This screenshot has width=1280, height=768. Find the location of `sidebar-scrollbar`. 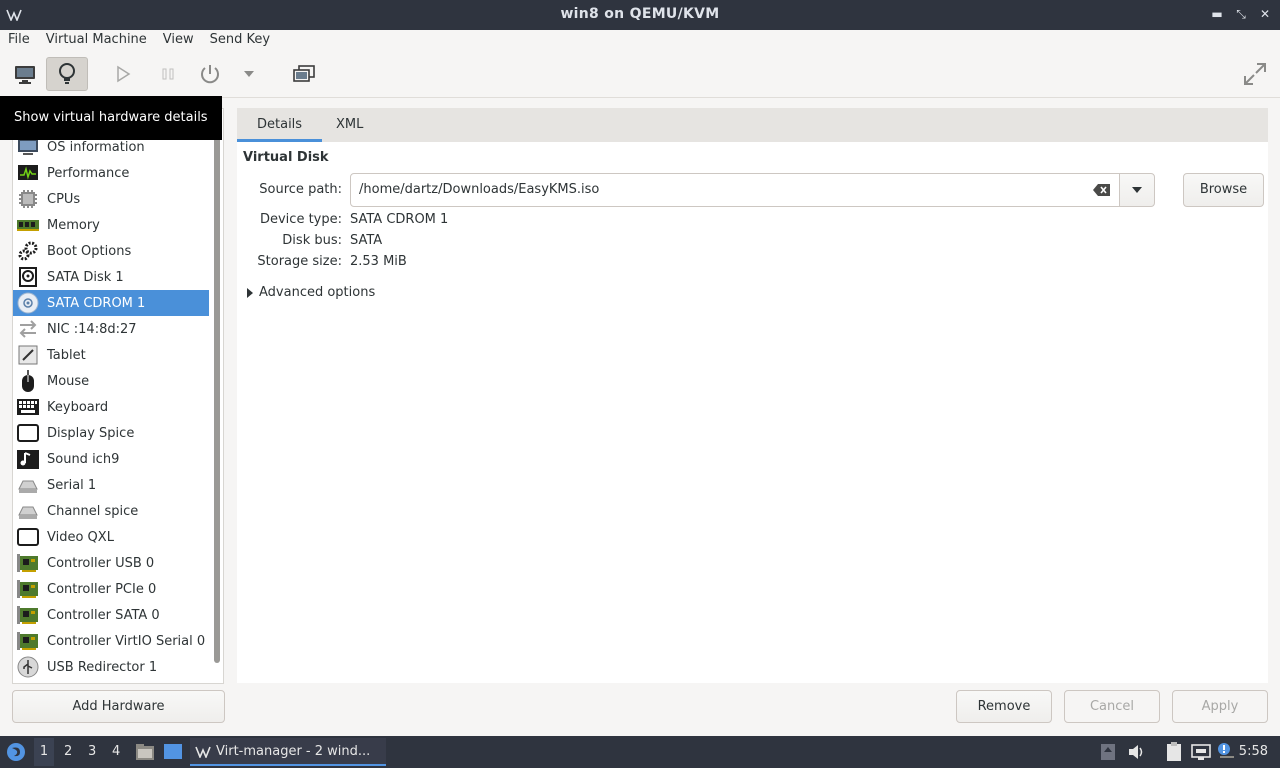

sidebar-scrollbar is located at coordinates (217, 389).